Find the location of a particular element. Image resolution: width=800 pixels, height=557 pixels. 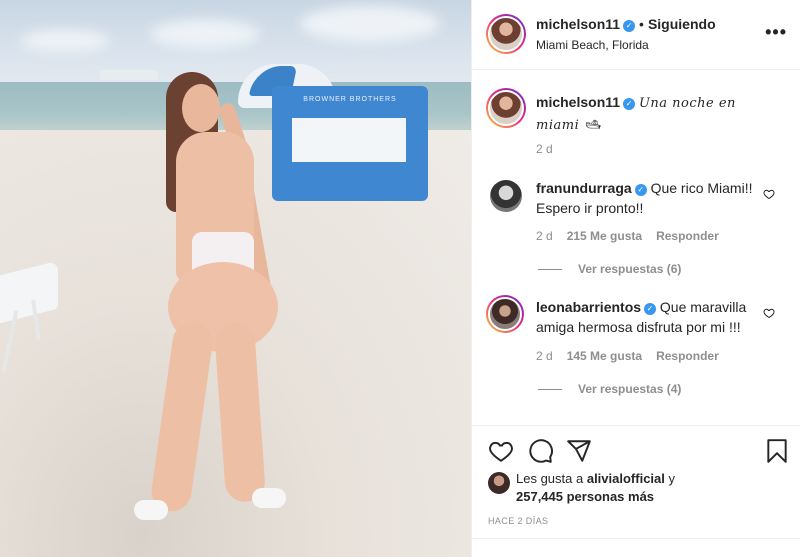

cabana-window is located at coordinates (349, 140).